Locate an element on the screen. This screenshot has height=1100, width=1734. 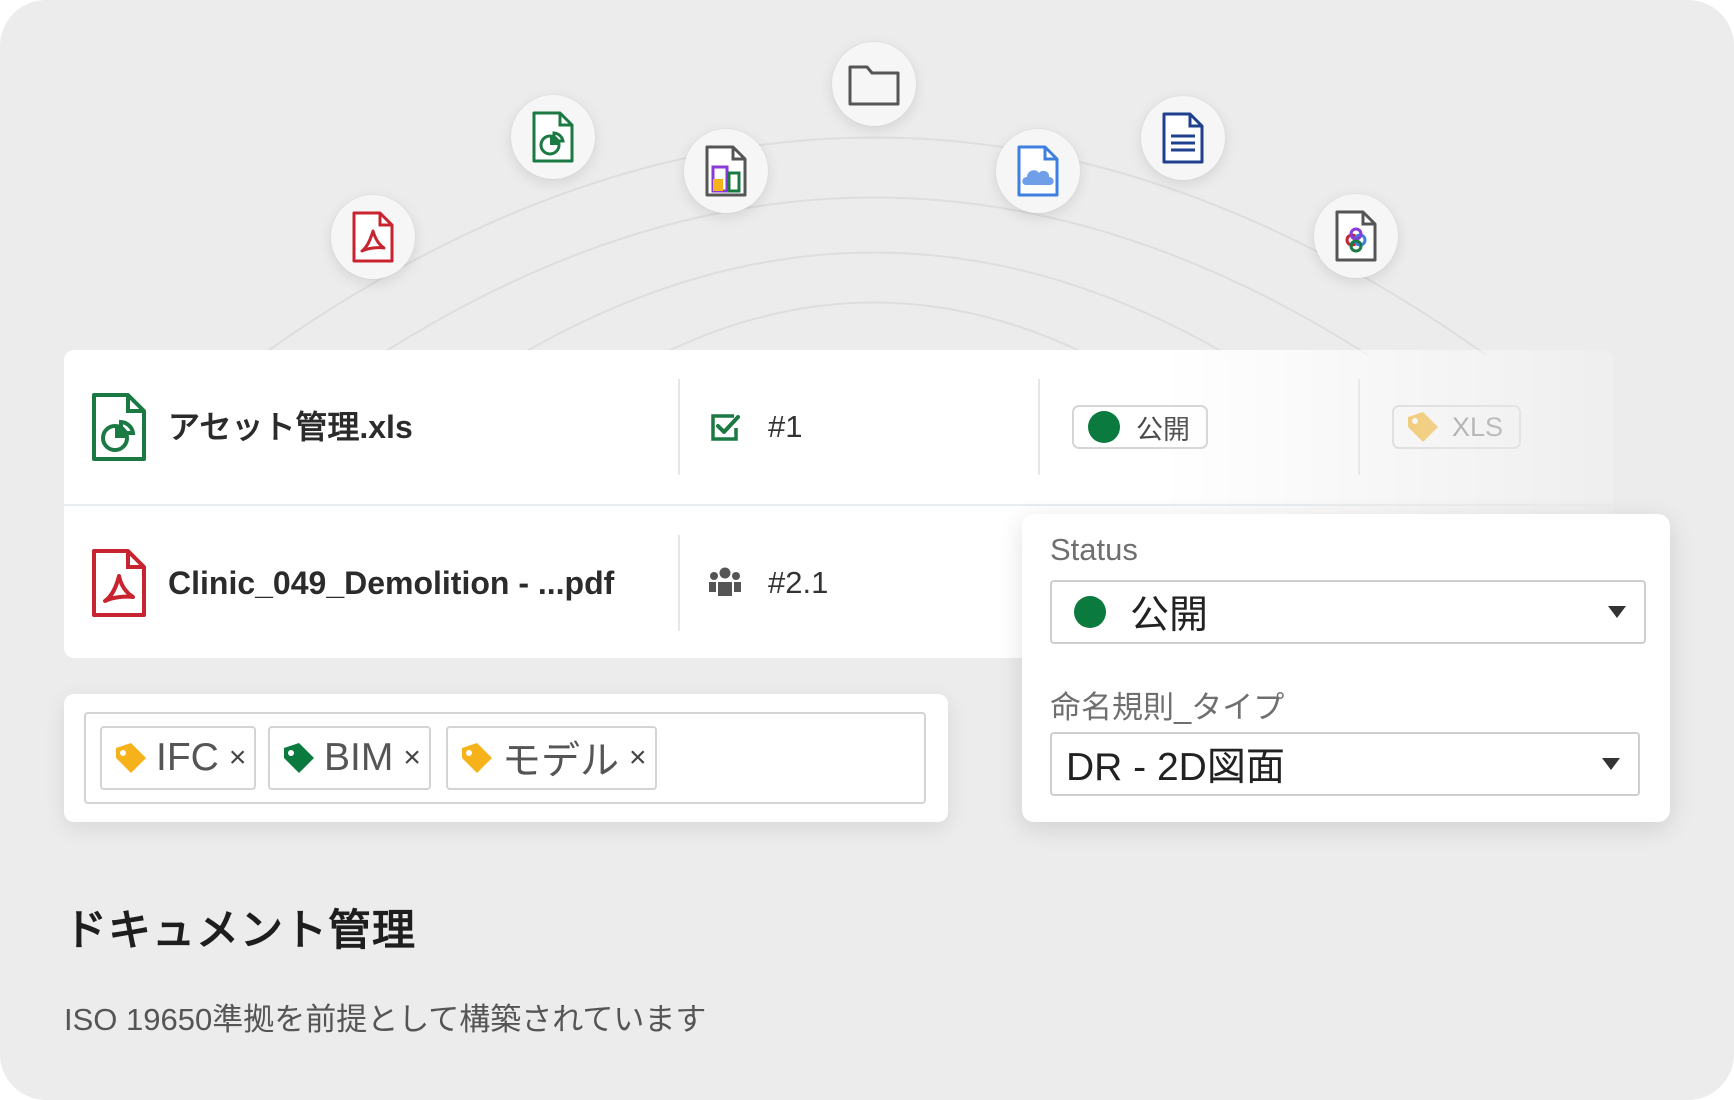
tag-chip-label: IFC is located at coordinates (187, 757).